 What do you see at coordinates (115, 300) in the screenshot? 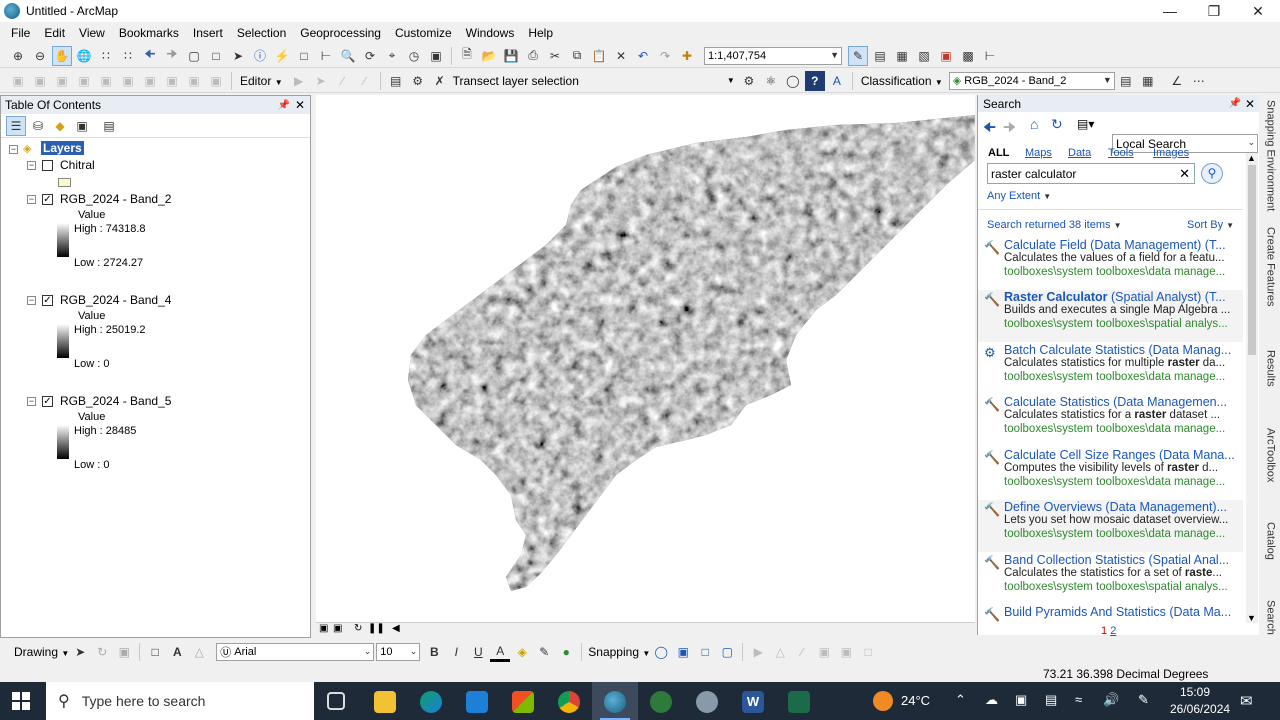
I see `layer-name: RGB_2024 - Band_4` at bounding box center [115, 300].